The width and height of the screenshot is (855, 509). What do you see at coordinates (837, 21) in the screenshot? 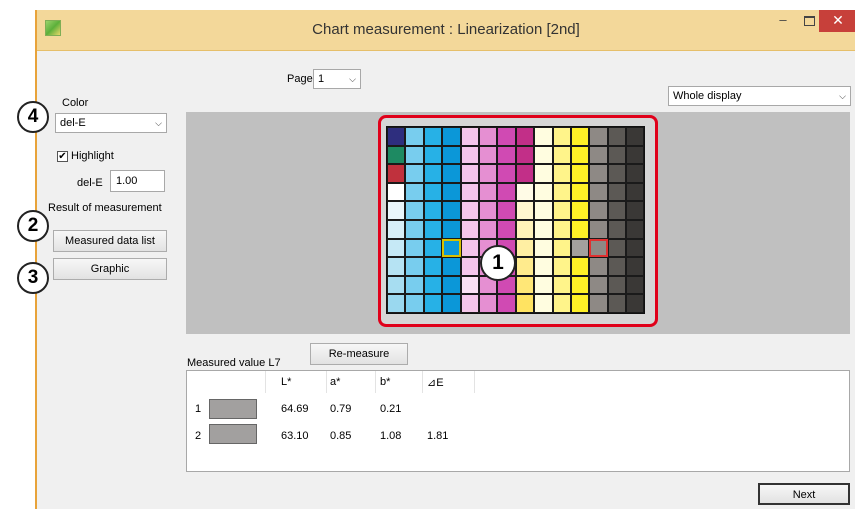
I see `close-button: ✕` at bounding box center [837, 21].